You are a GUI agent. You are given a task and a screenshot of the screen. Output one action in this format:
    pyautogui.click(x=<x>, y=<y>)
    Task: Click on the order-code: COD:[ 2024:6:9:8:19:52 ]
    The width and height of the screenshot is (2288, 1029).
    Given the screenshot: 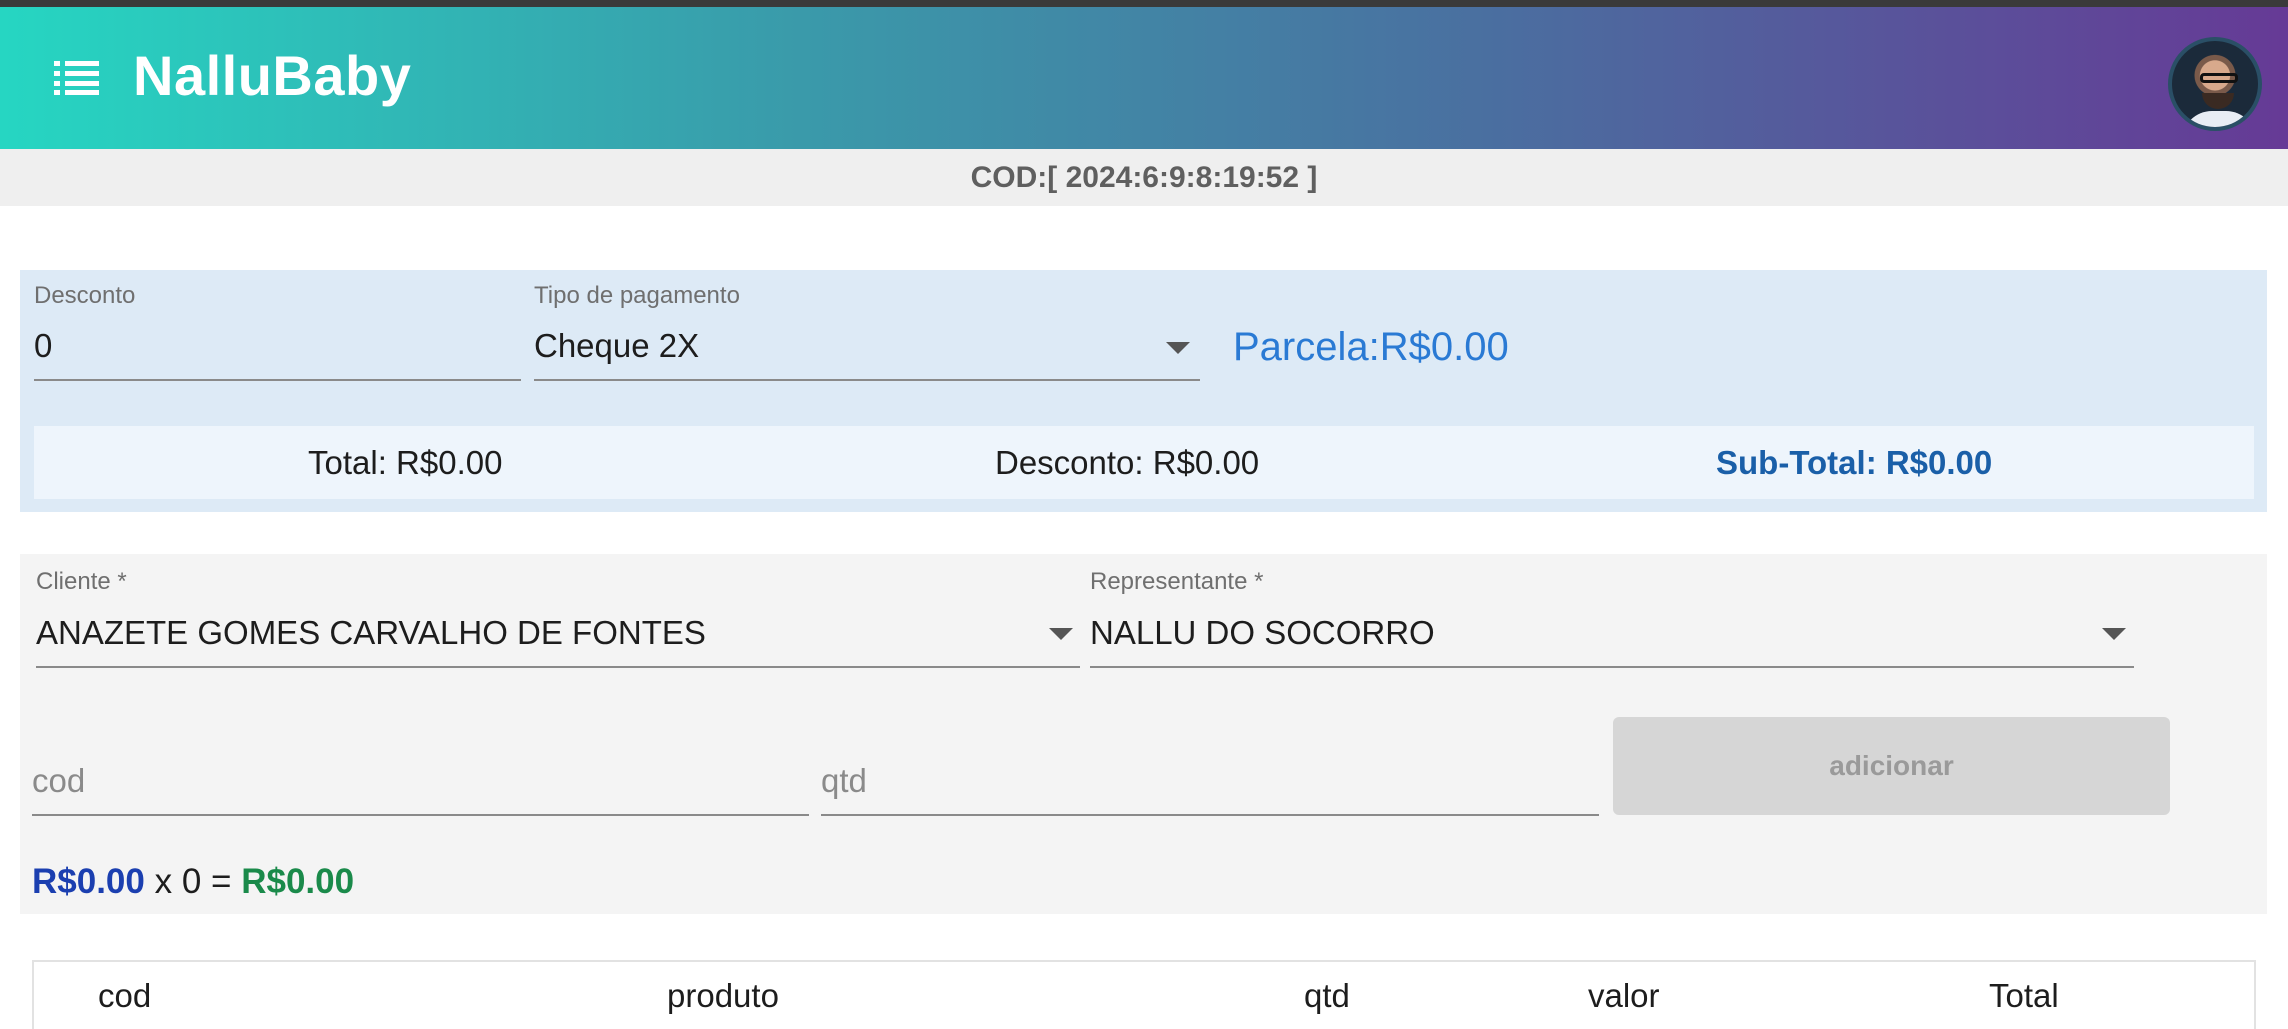 What is the action you would take?
    pyautogui.click(x=1144, y=177)
    